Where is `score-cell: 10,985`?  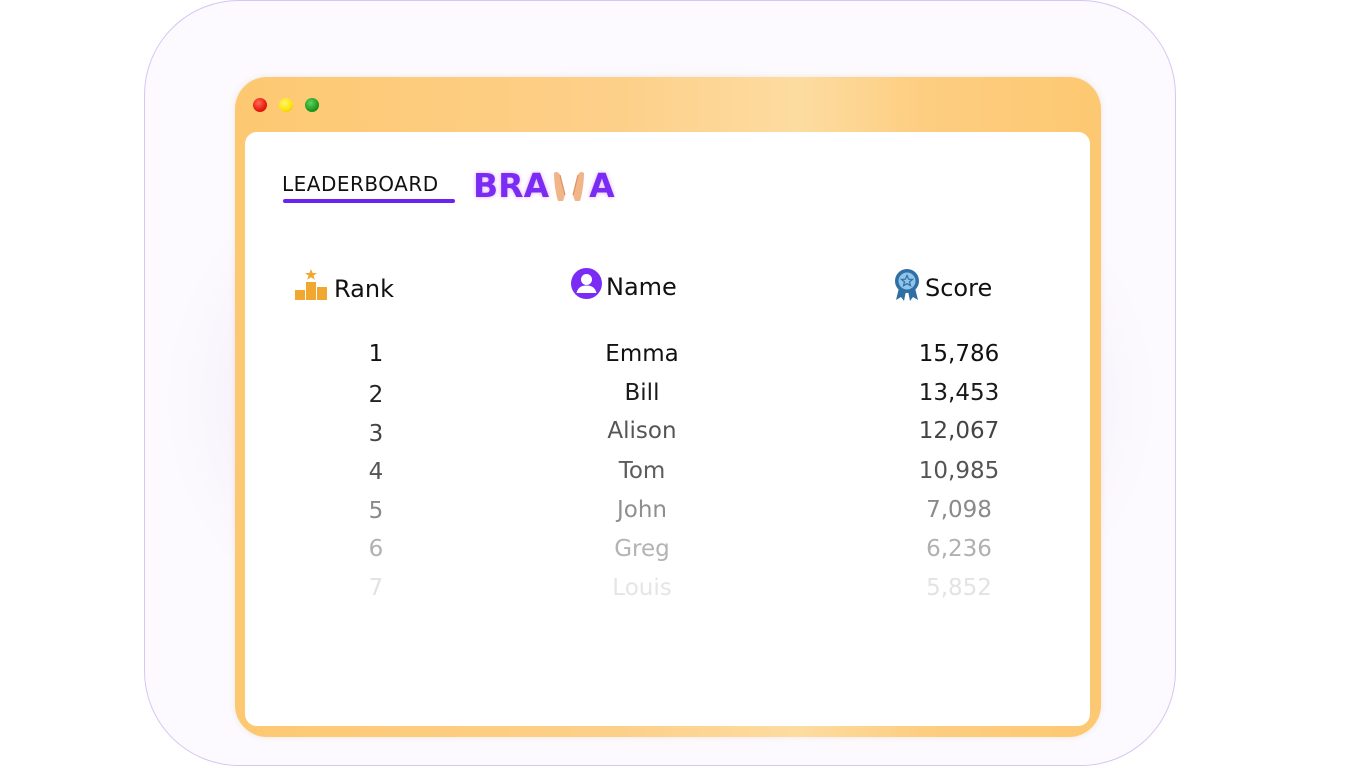
score-cell: 10,985 is located at coordinates (959, 471).